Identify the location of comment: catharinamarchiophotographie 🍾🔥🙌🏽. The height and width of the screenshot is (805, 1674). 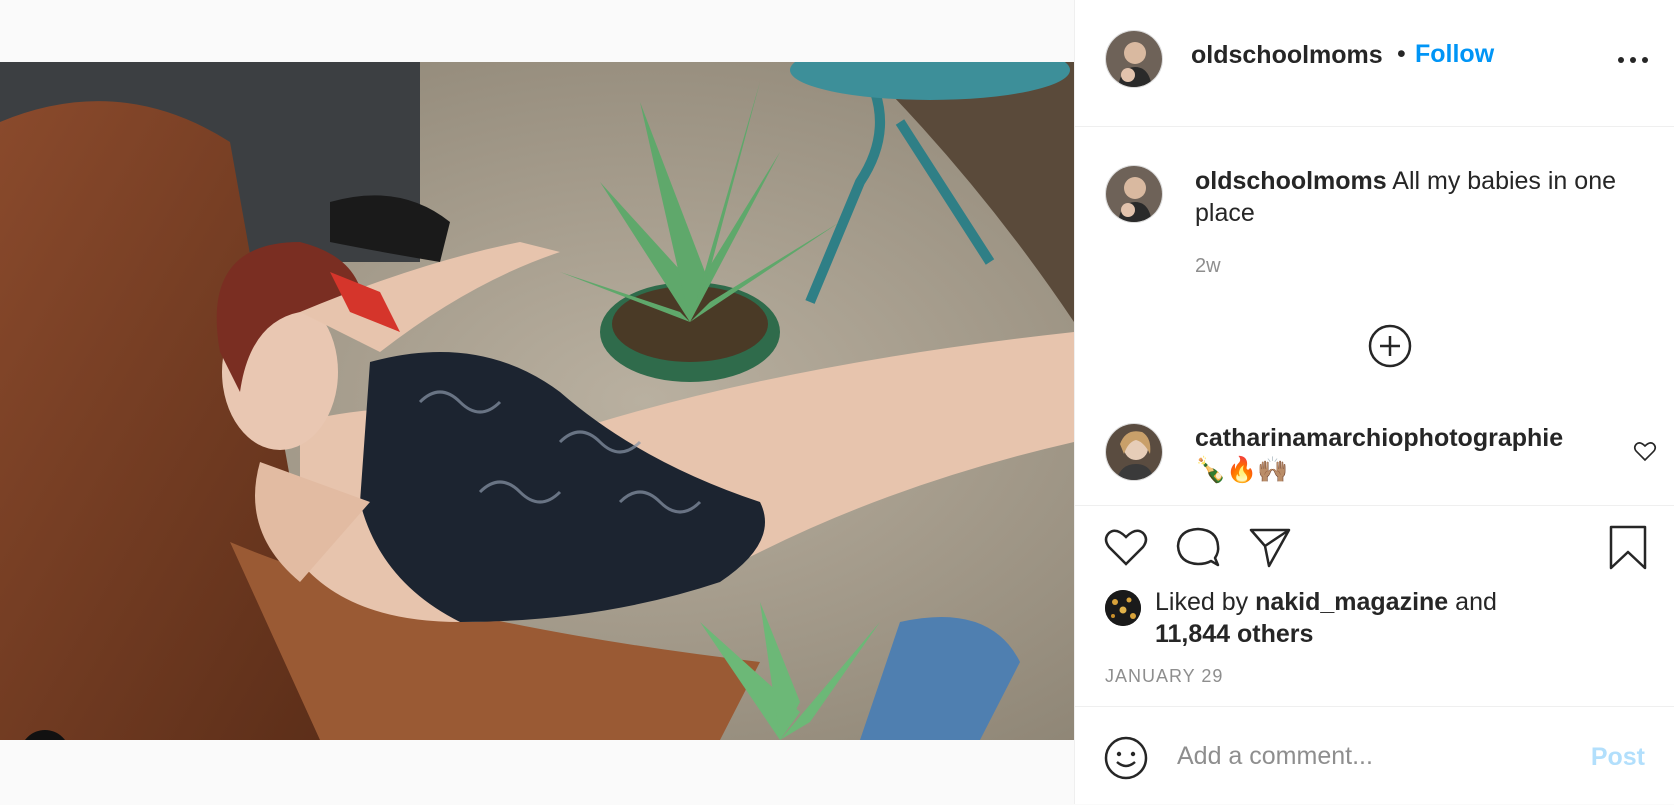
(1395, 454).